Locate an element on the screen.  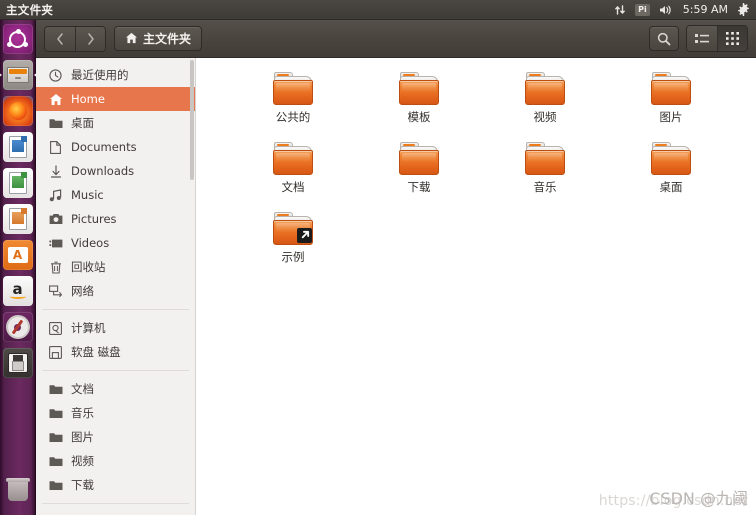
download-icon is located at coordinates (55, 171).